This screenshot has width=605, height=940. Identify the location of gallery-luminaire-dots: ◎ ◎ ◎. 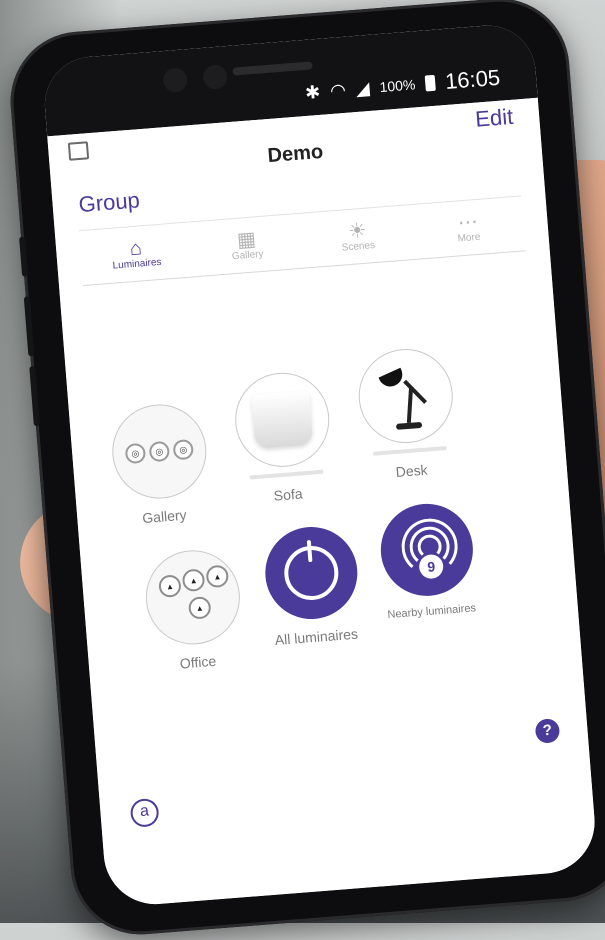
(159, 451).